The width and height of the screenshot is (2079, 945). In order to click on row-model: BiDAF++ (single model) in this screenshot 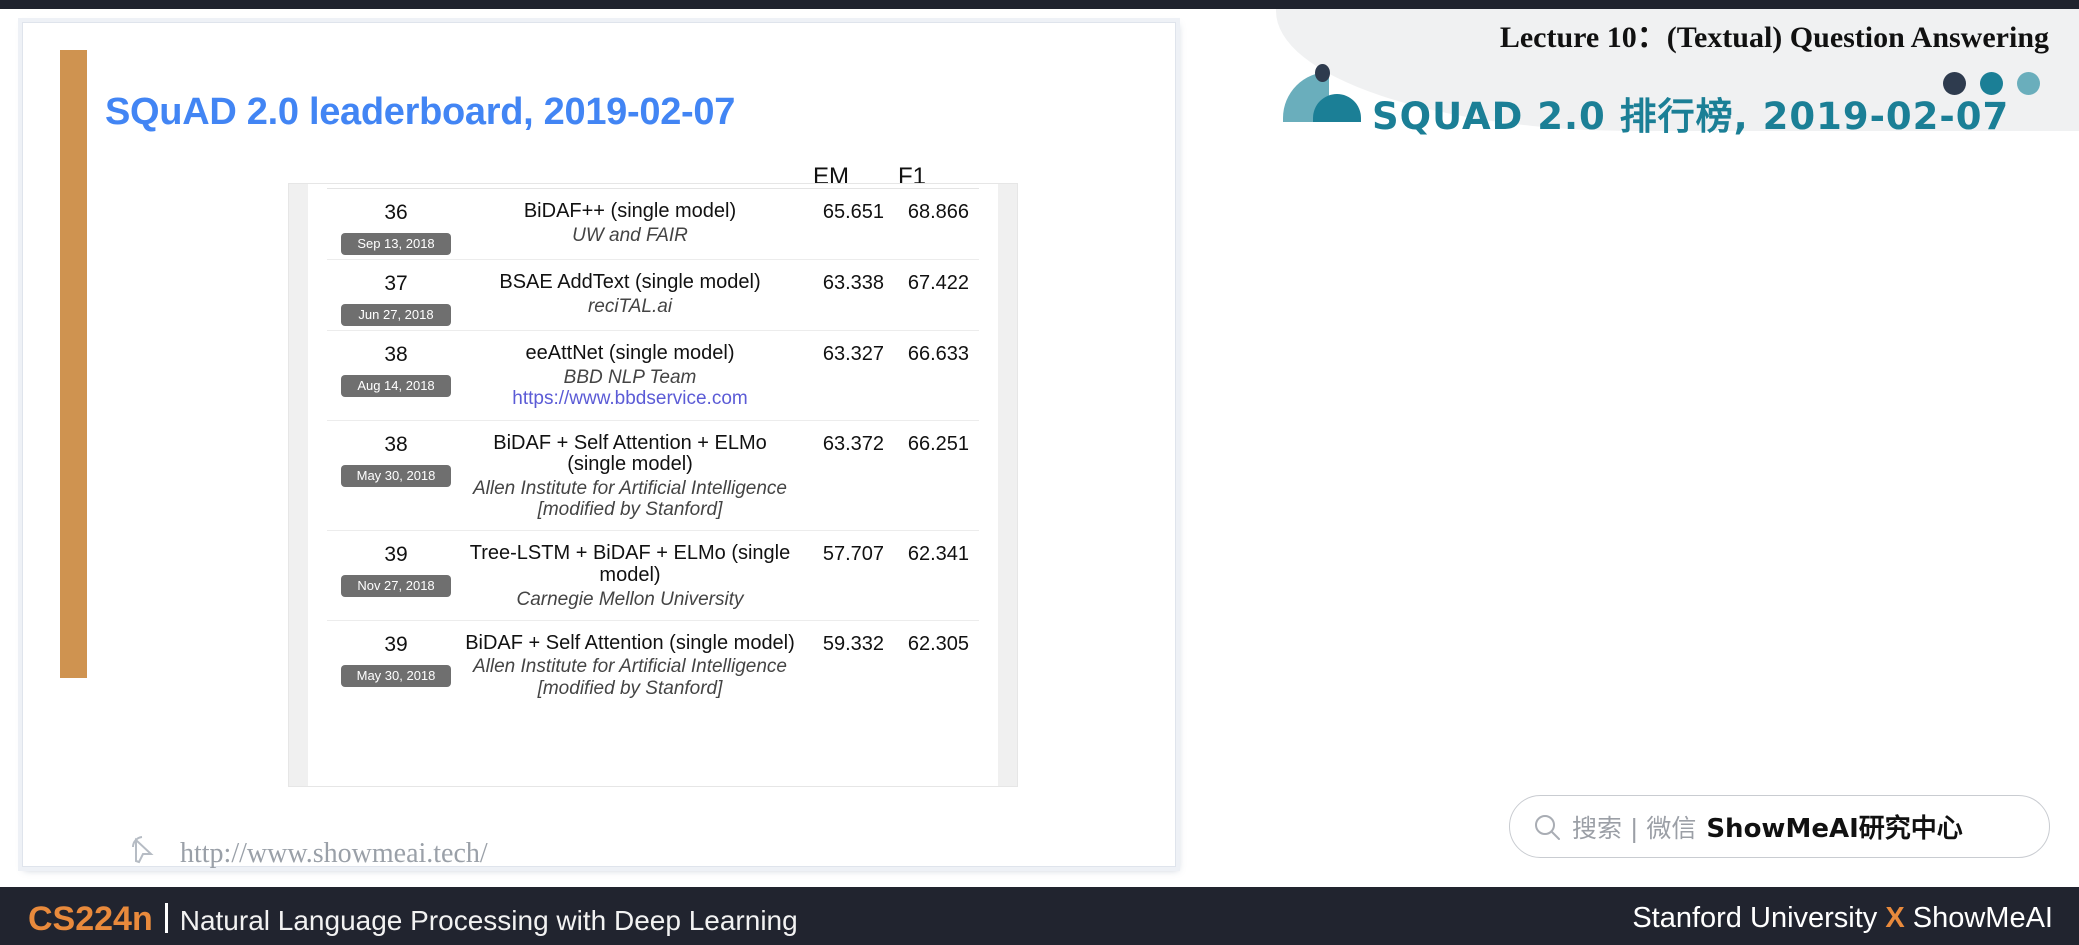, I will do `click(630, 211)`.